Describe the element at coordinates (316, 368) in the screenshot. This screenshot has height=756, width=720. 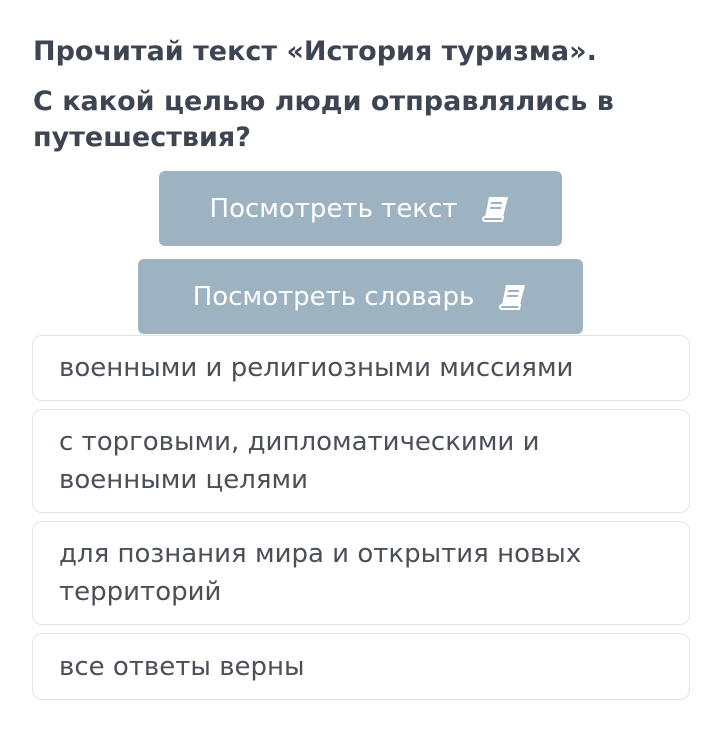
I see `answer-option-label: военными и религиозными миссиями` at that location.